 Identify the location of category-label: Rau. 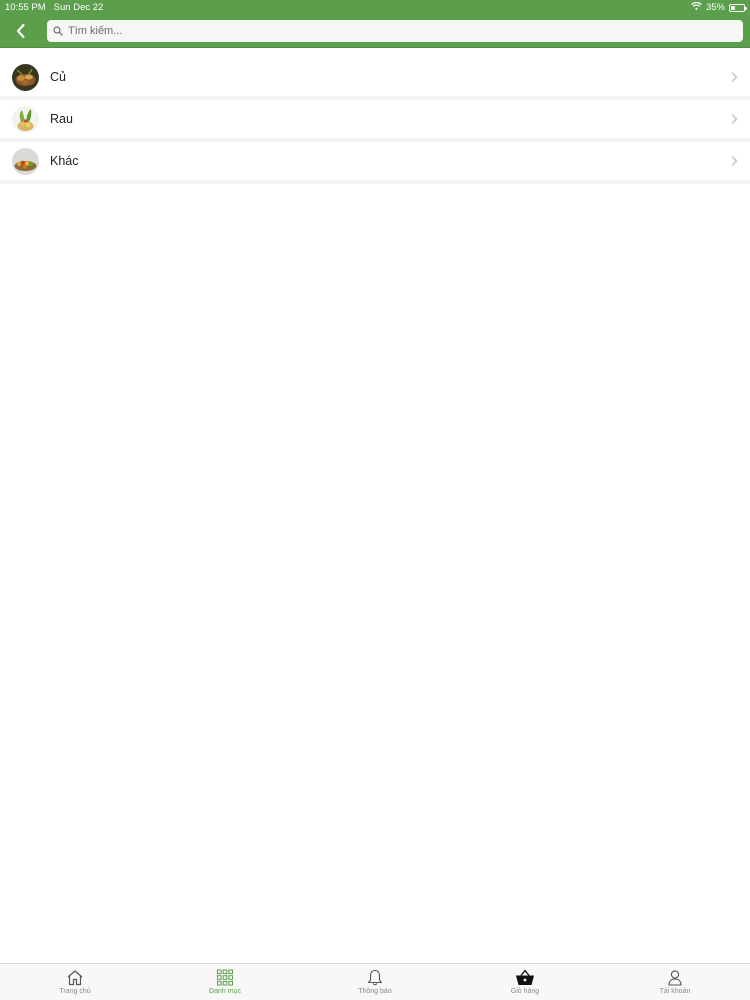
(61, 119).